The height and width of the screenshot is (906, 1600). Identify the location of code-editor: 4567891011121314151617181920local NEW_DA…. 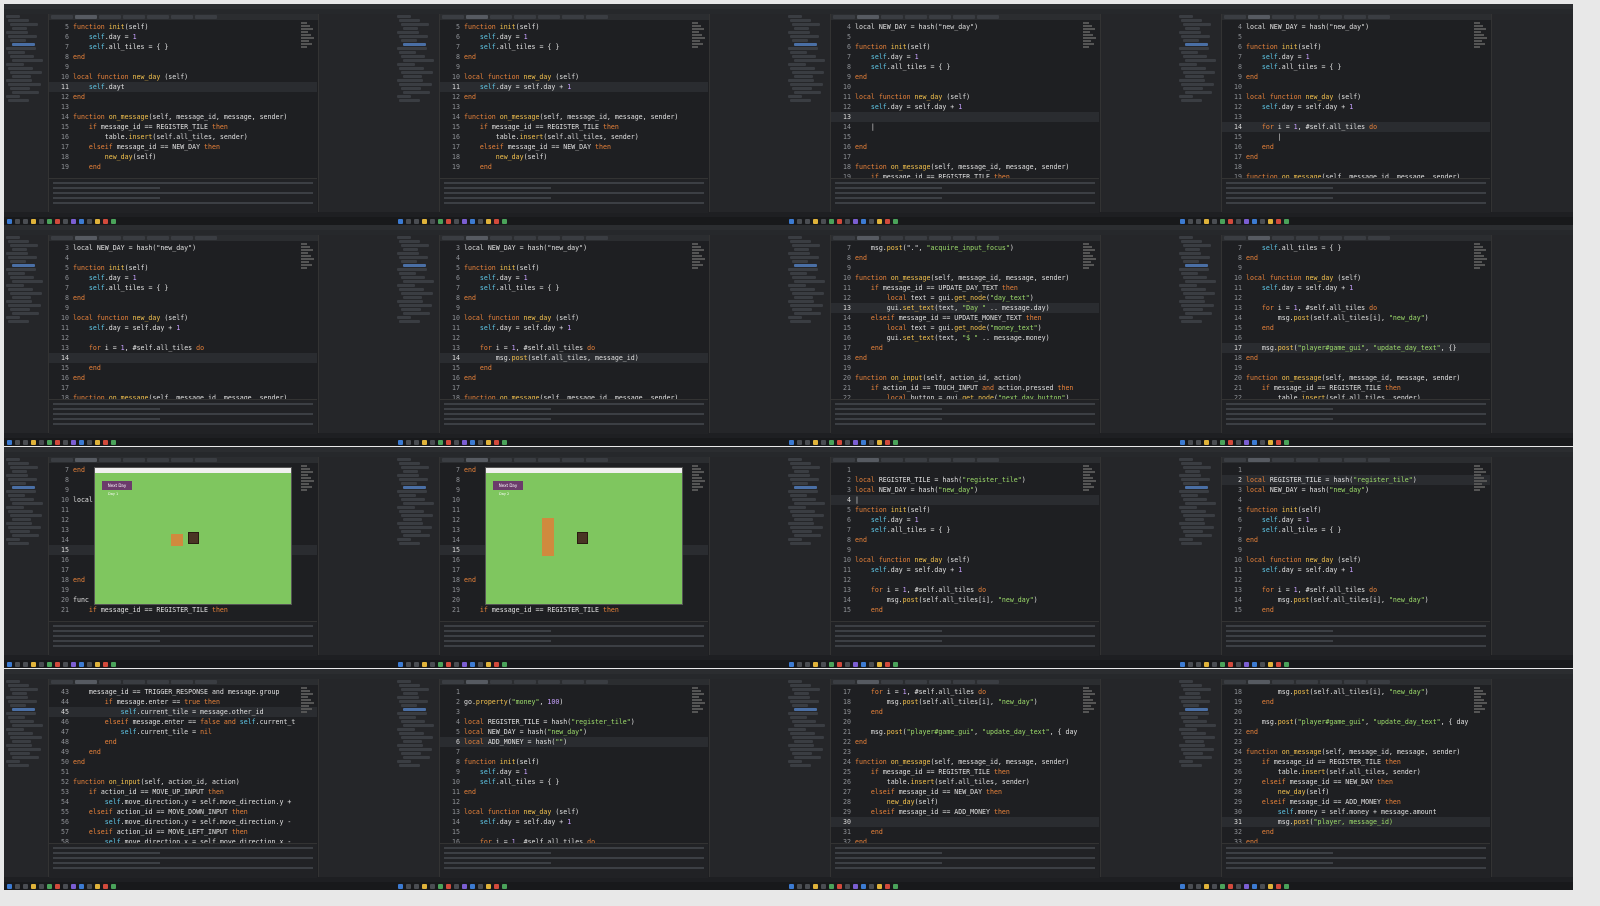
(965, 99).